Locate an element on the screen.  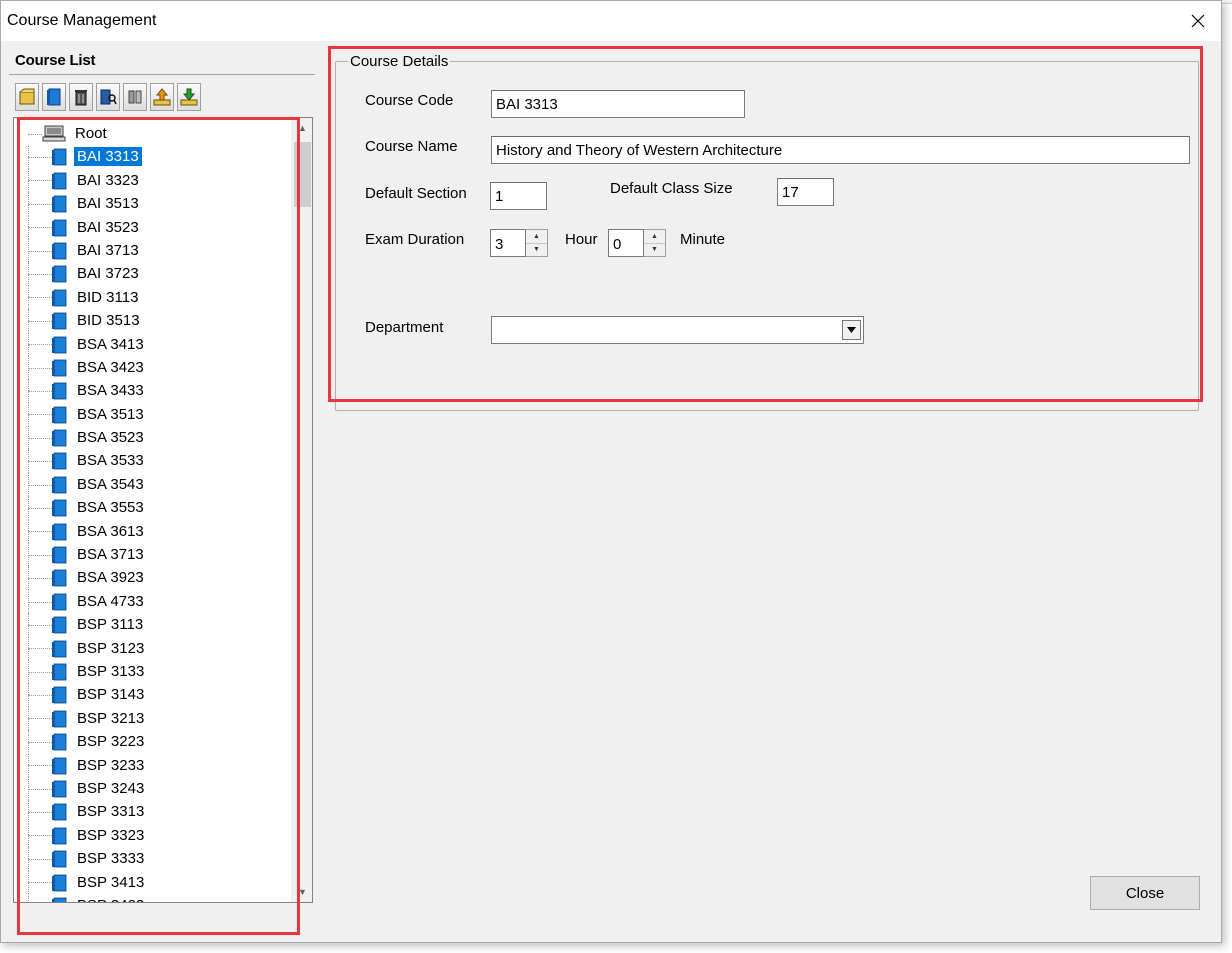
tree-item: BSP 3423 is located at coordinates (152, 897).